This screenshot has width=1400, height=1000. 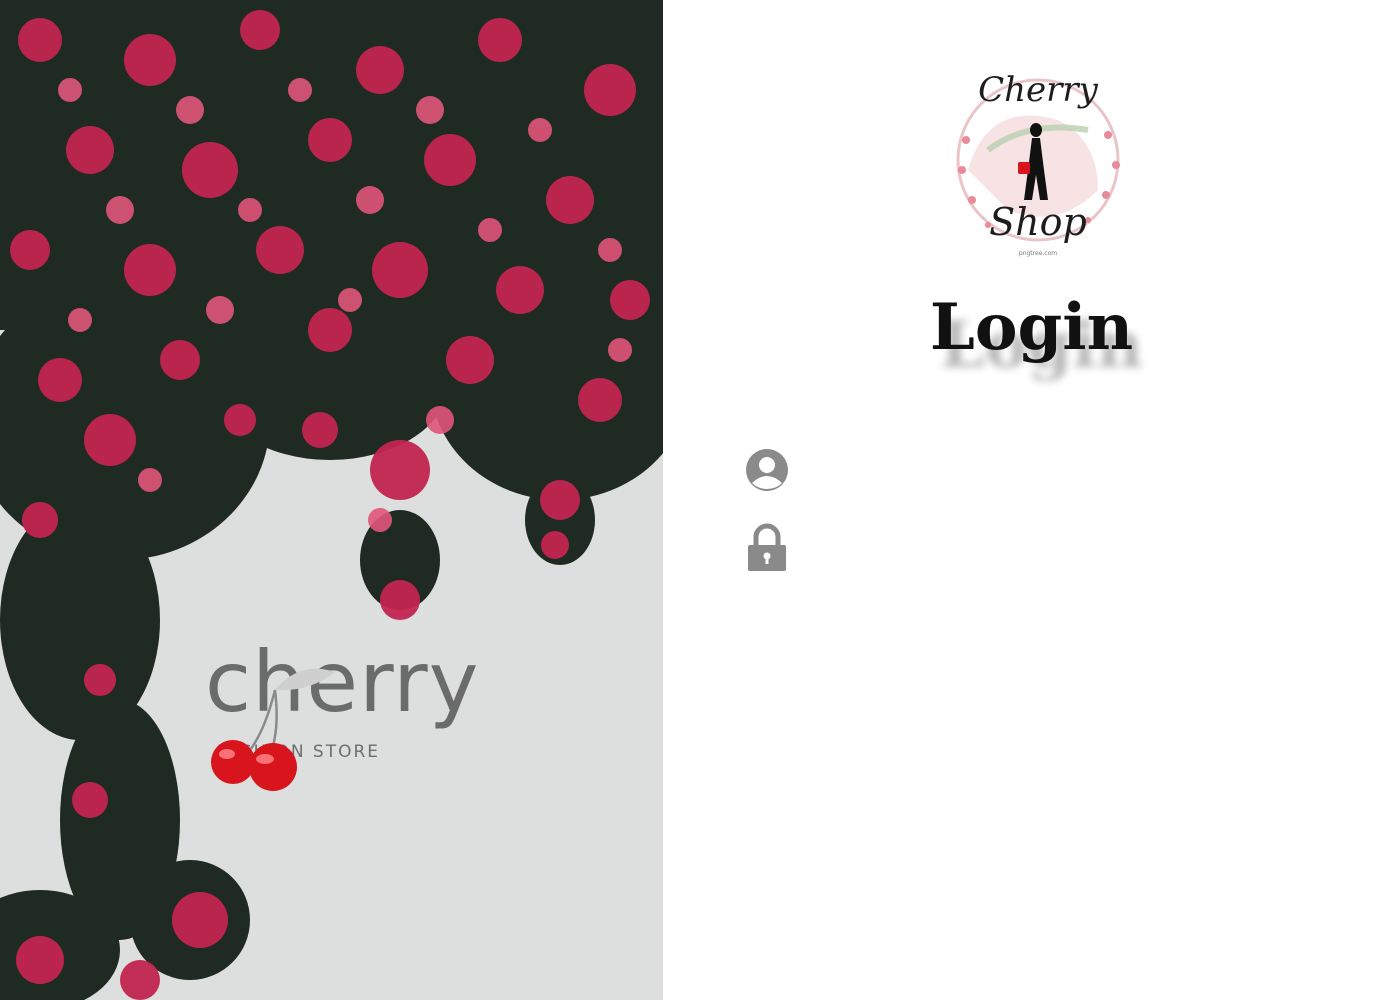 I want to click on username-field, so click(x=1054, y=470).